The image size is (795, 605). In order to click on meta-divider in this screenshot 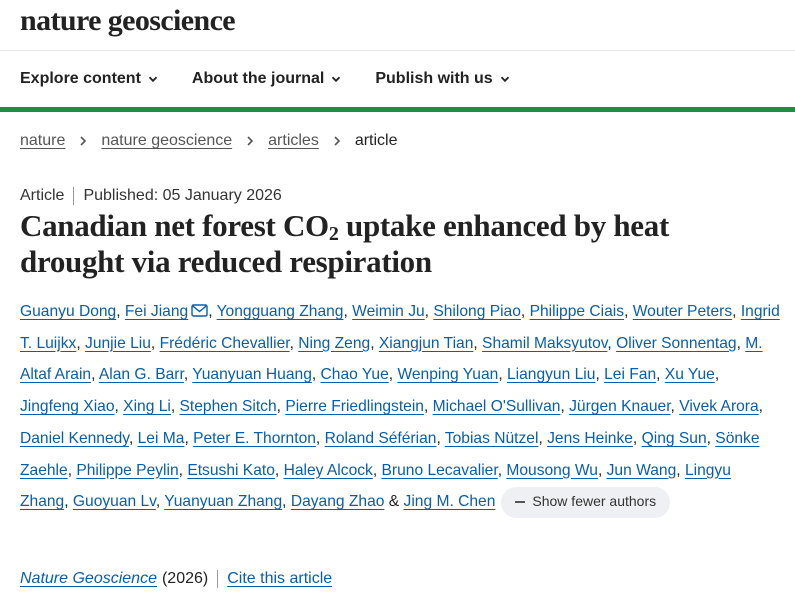, I will do `click(74, 196)`.